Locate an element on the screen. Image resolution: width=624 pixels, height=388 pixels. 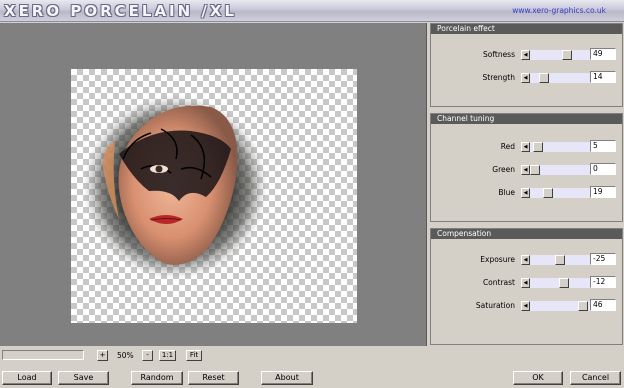
panel-title: Porcelain effect is located at coordinates (526, 29).